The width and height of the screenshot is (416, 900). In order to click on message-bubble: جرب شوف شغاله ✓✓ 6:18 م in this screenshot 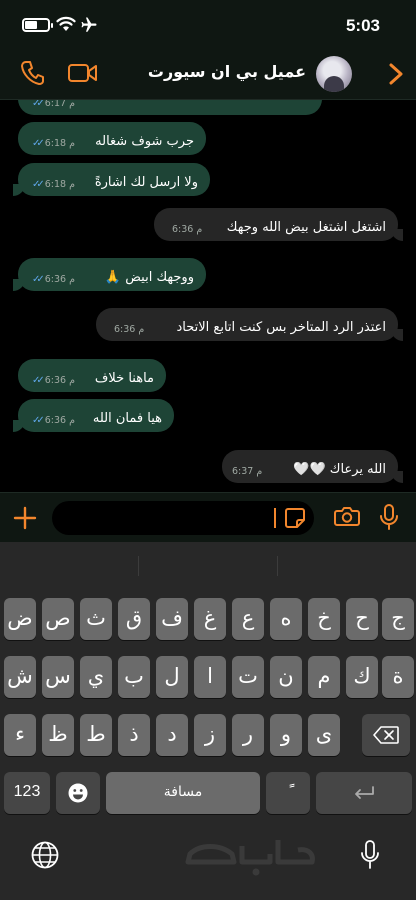, I will do `click(112, 138)`.